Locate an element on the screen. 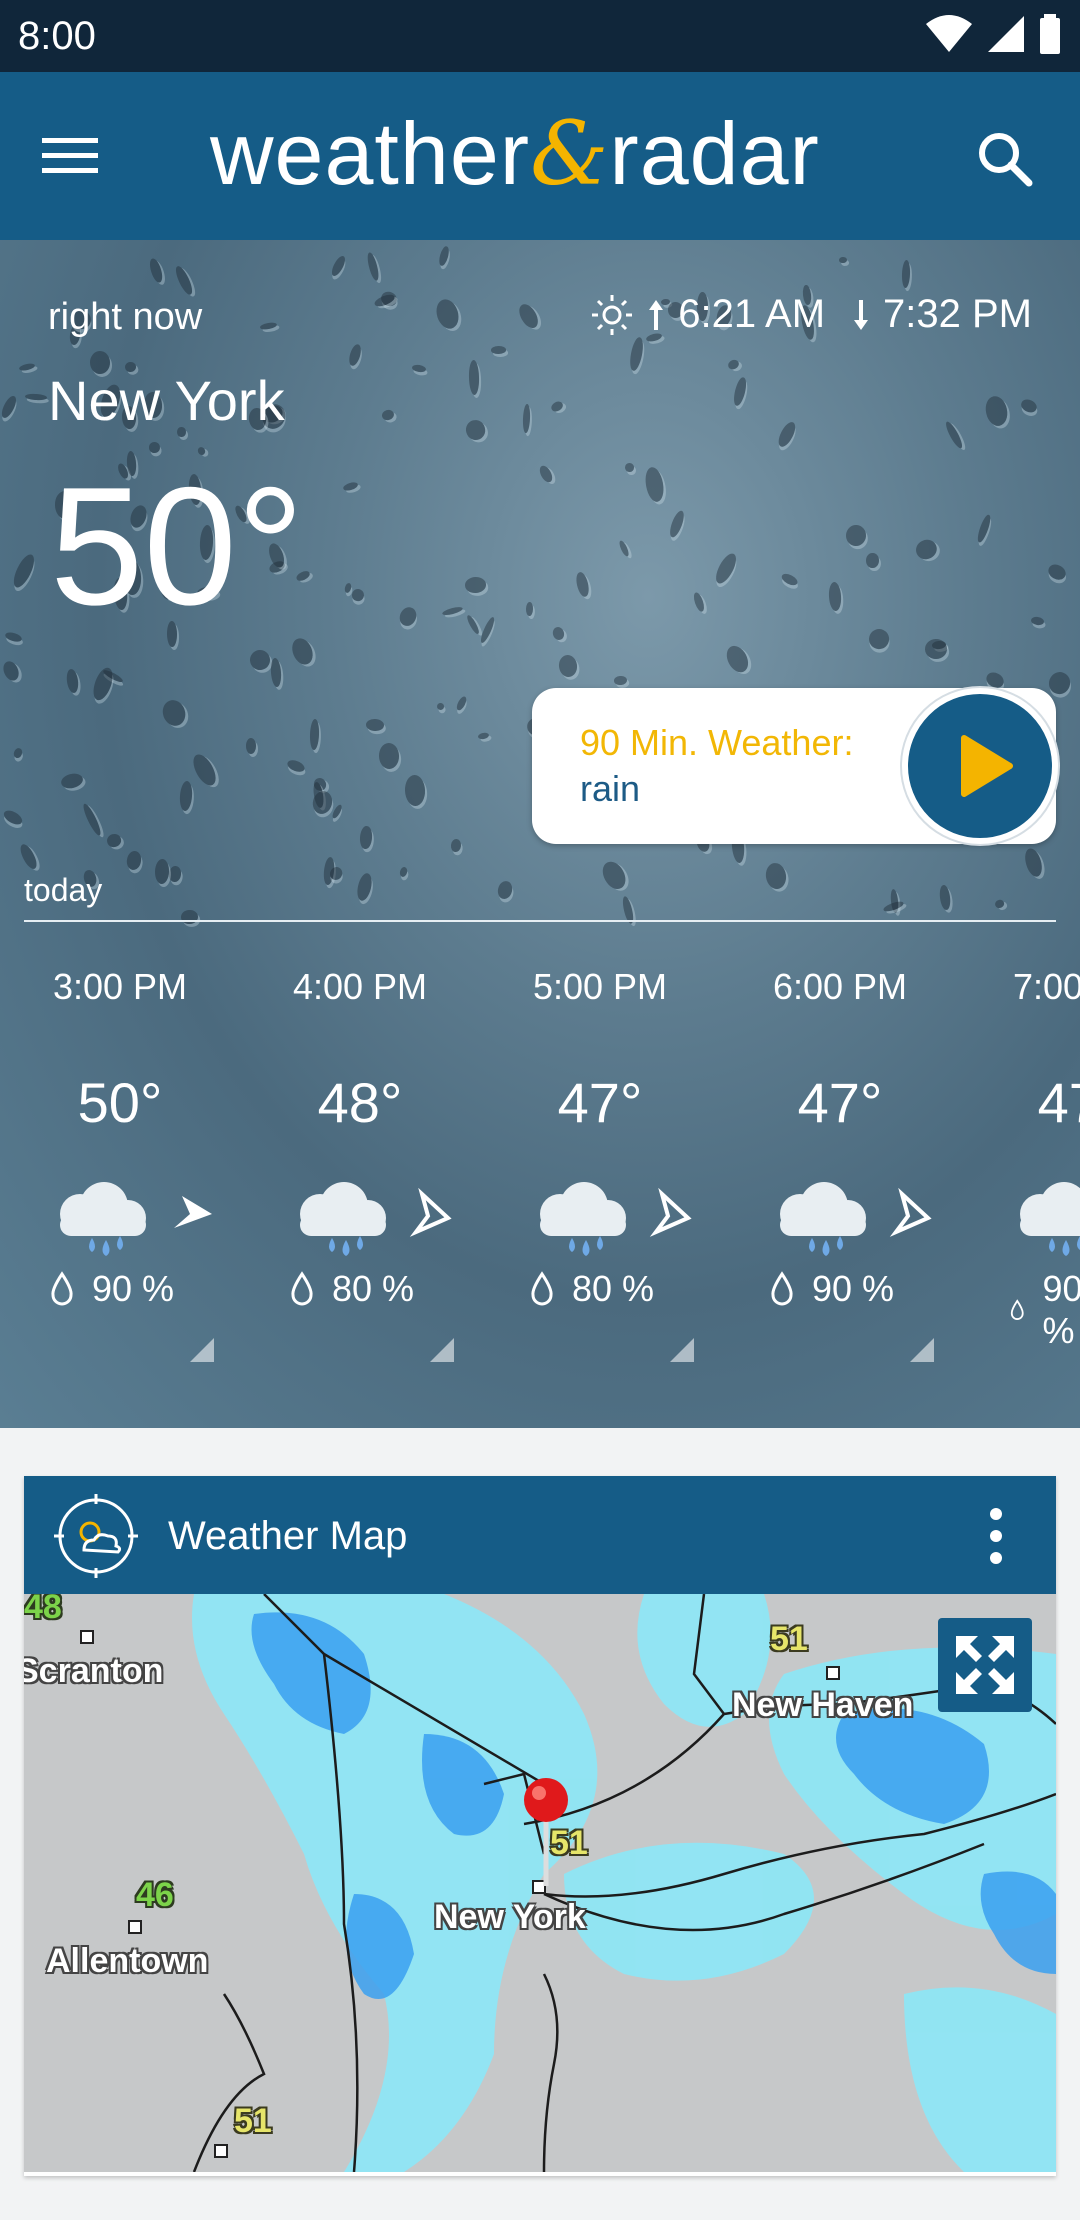  wifi-icon is located at coordinates (949, 33).